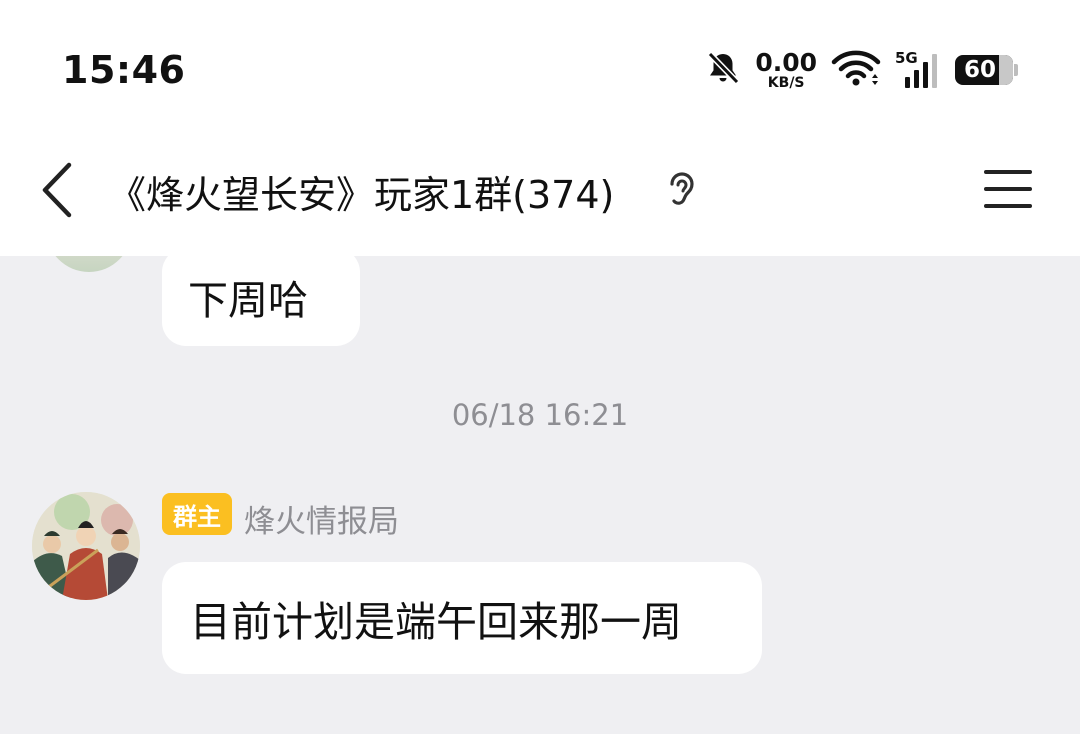  Describe the element at coordinates (1006, 70) in the screenshot. I see `battery-empty-portion` at that location.